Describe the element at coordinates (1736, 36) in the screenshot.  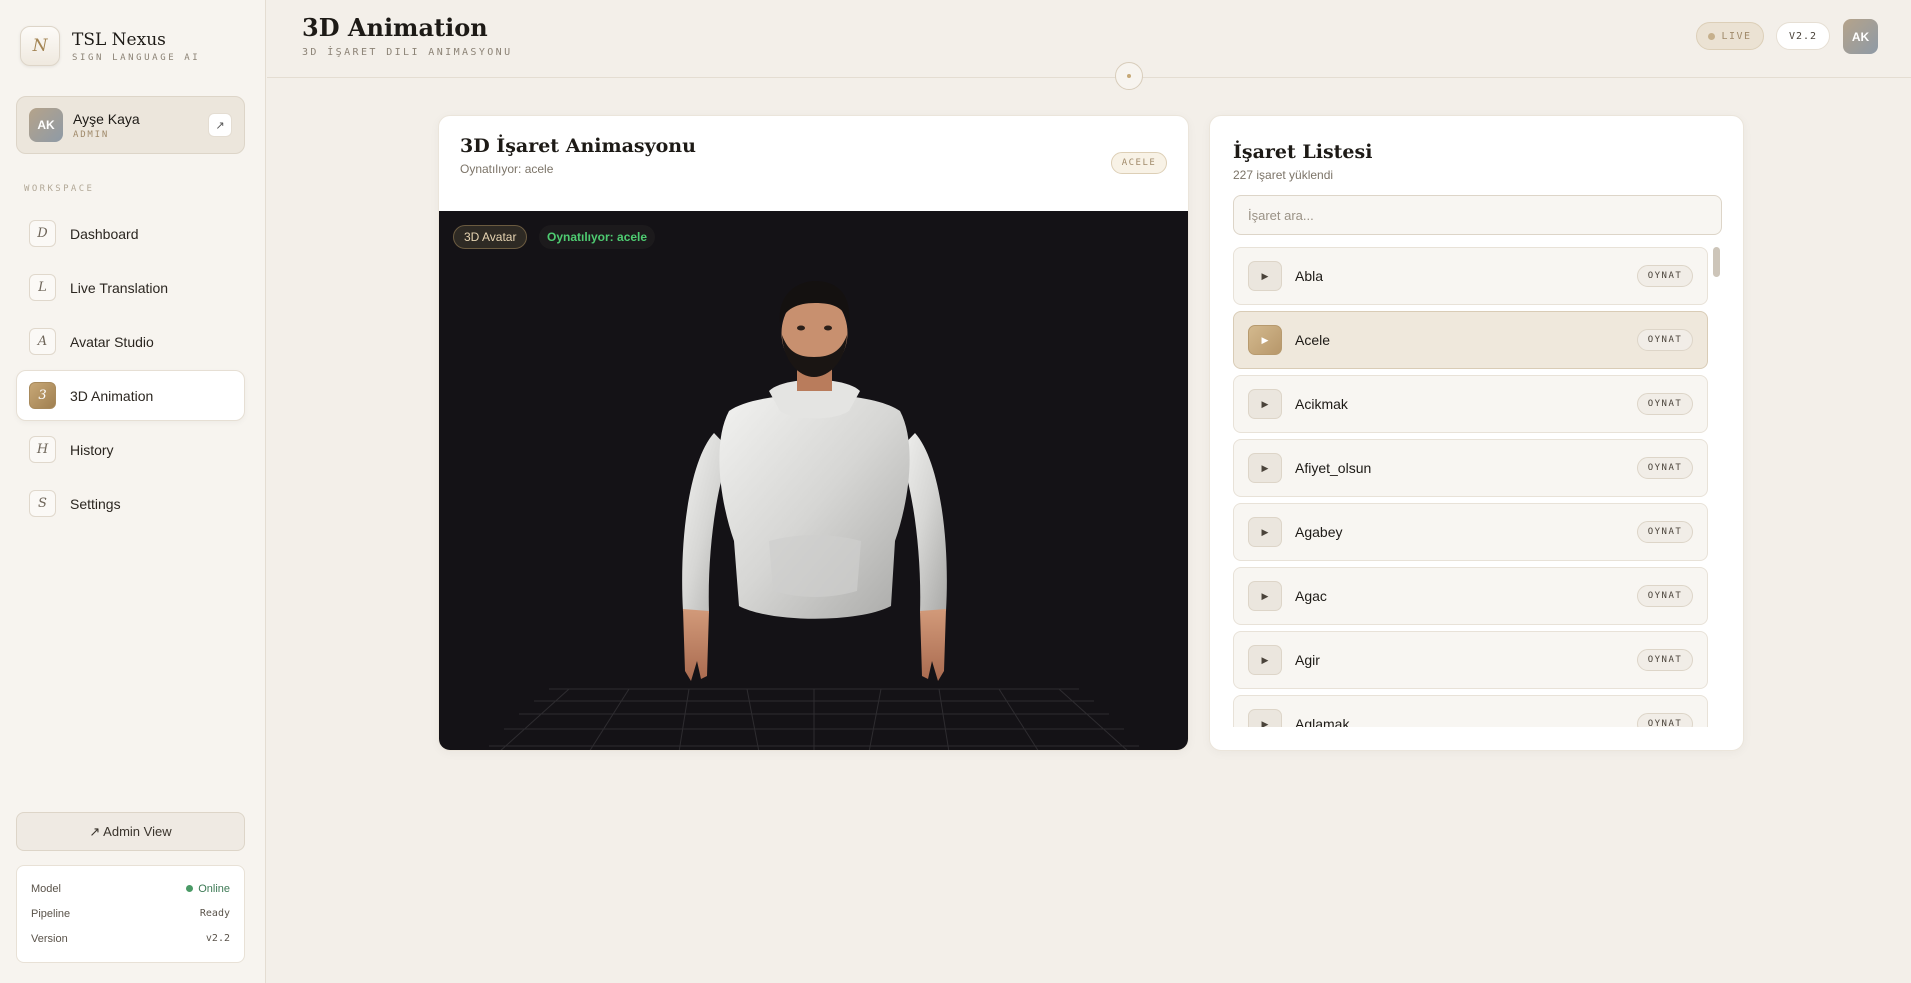
I see `live-label: LIVE` at that location.